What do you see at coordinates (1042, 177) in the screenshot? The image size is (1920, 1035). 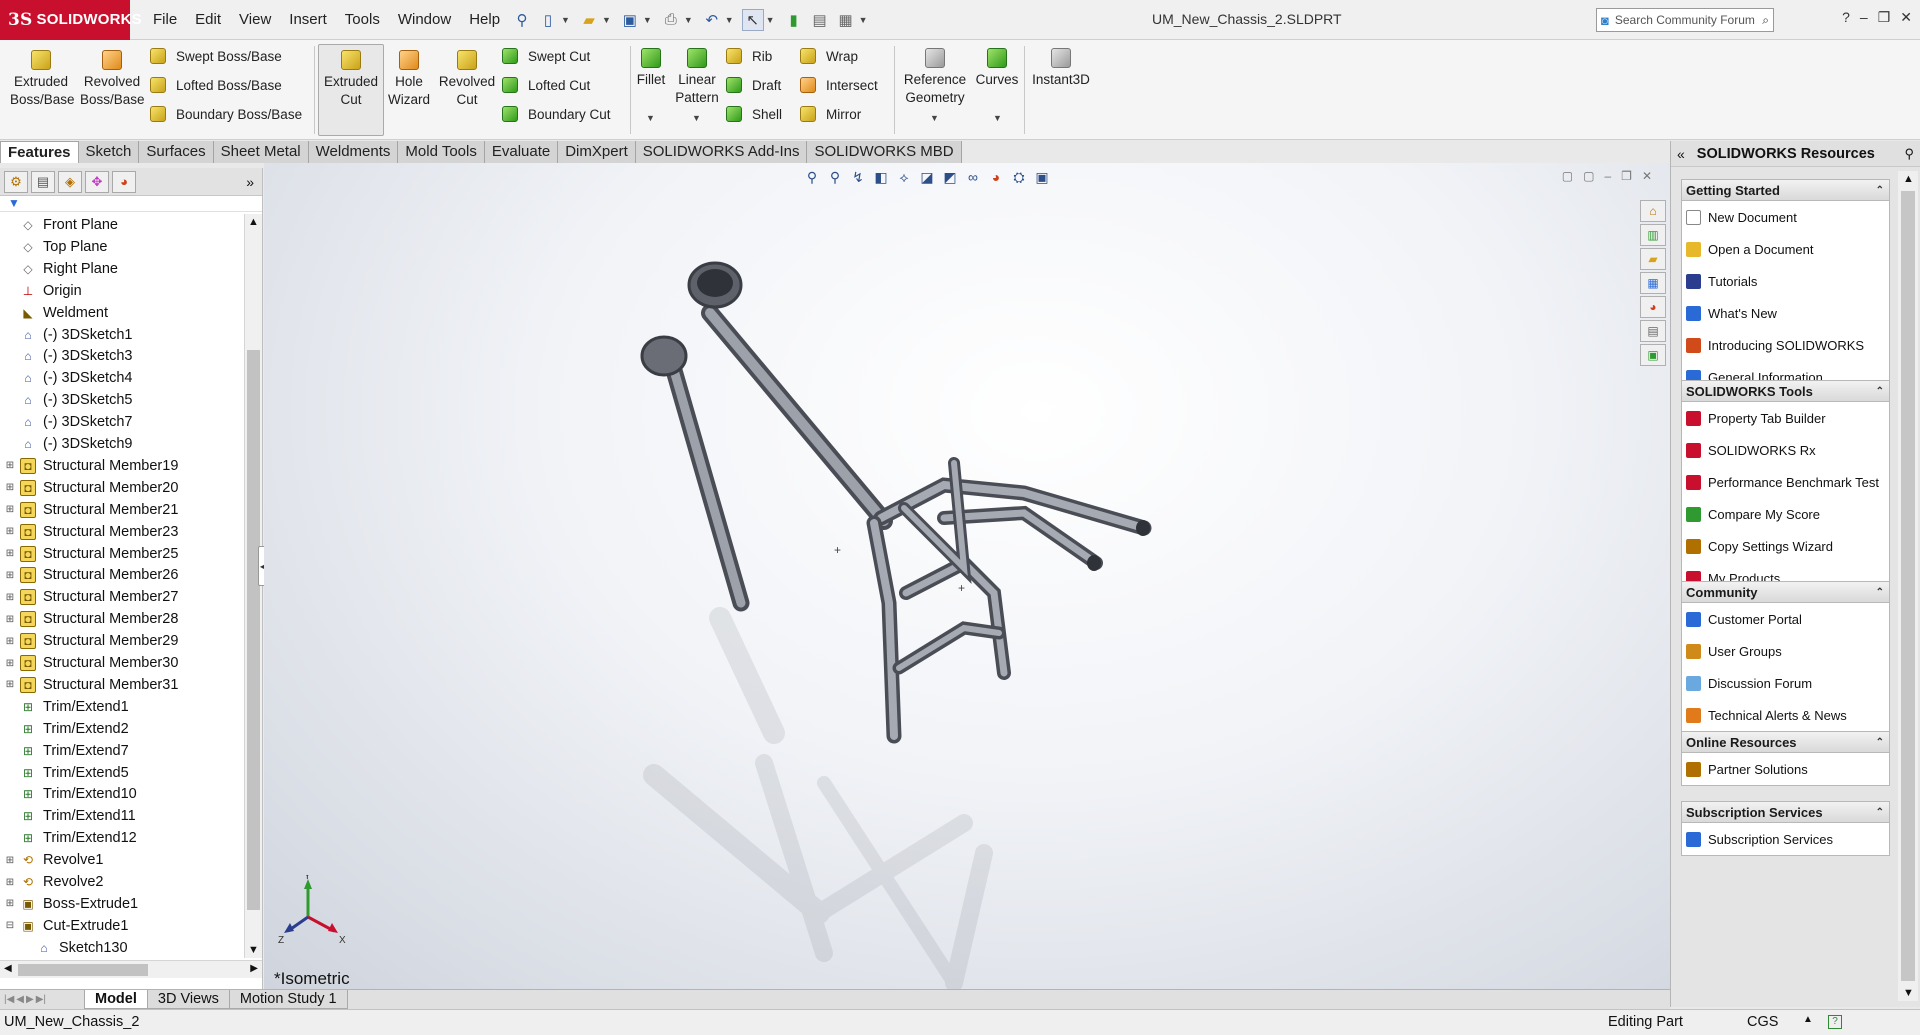 I see `view-settings-icon: ▣` at bounding box center [1042, 177].